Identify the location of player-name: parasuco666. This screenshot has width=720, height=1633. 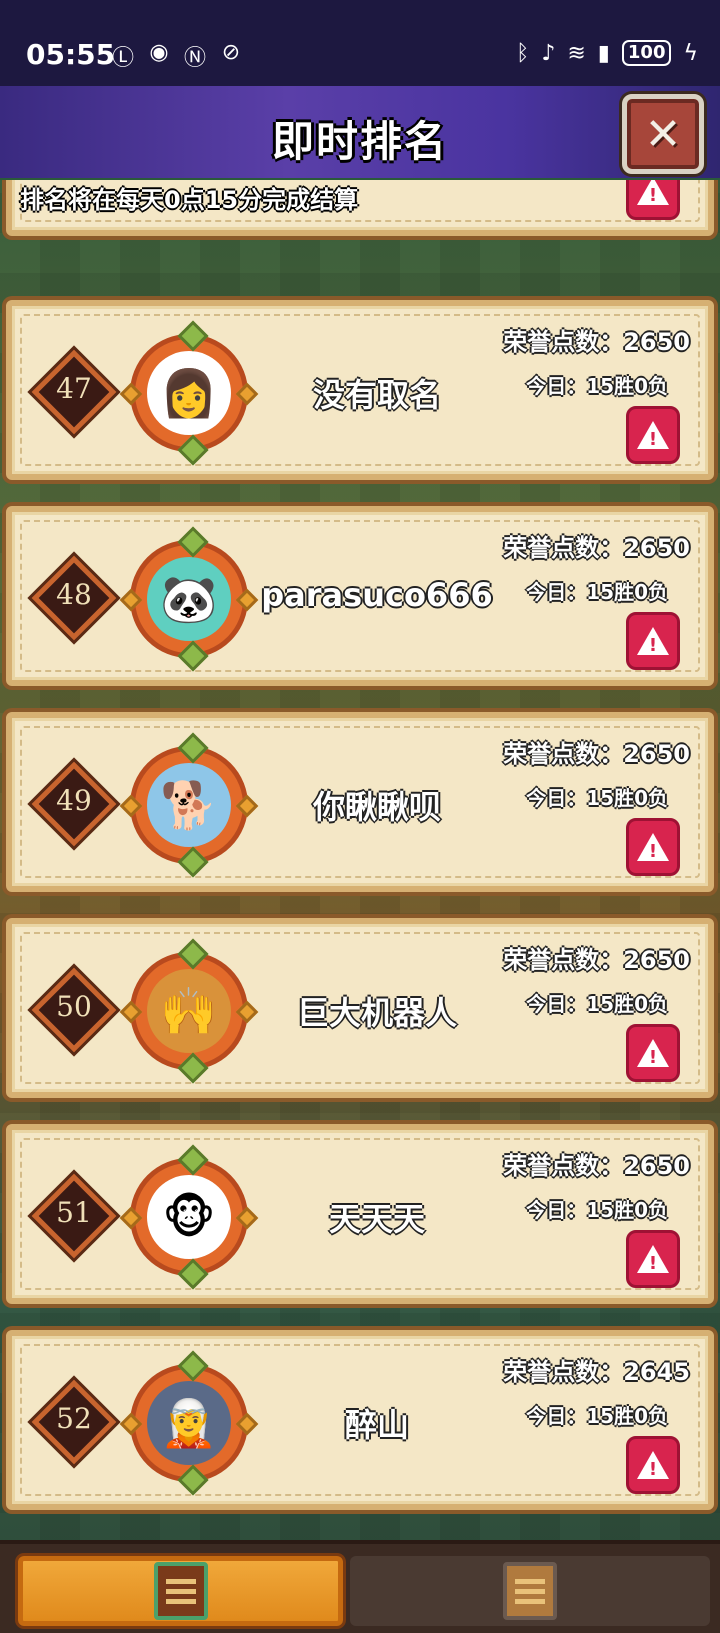
(377, 595).